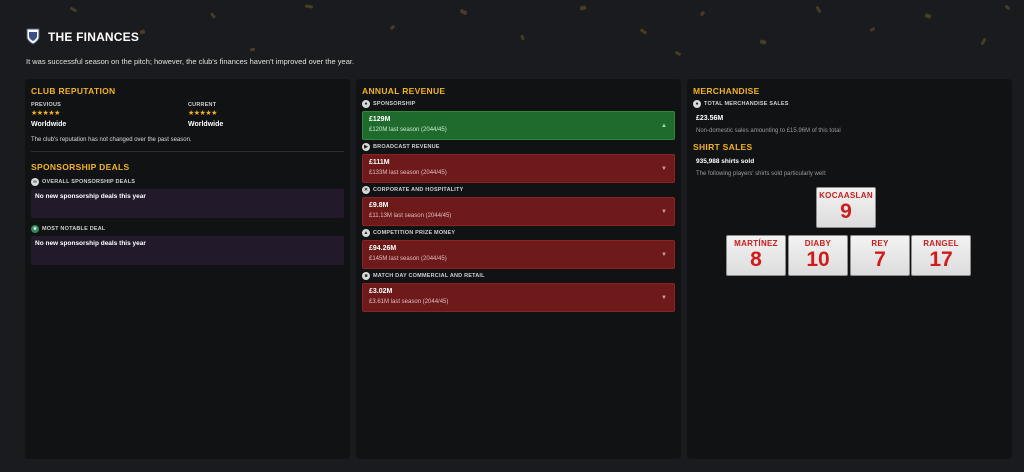 The height and width of the screenshot is (472, 1024). What do you see at coordinates (366, 233) in the screenshot?
I see `trophy-icon: ▲` at bounding box center [366, 233].